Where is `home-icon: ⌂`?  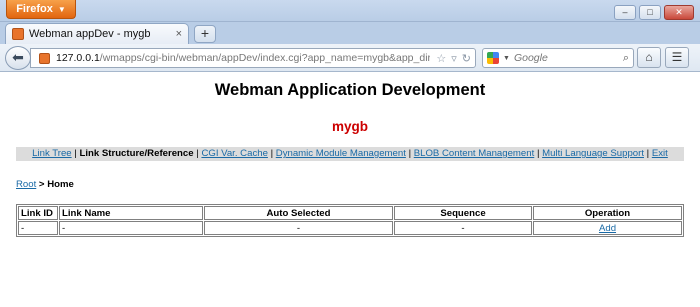
home-icon: ⌂ is located at coordinates (649, 57).